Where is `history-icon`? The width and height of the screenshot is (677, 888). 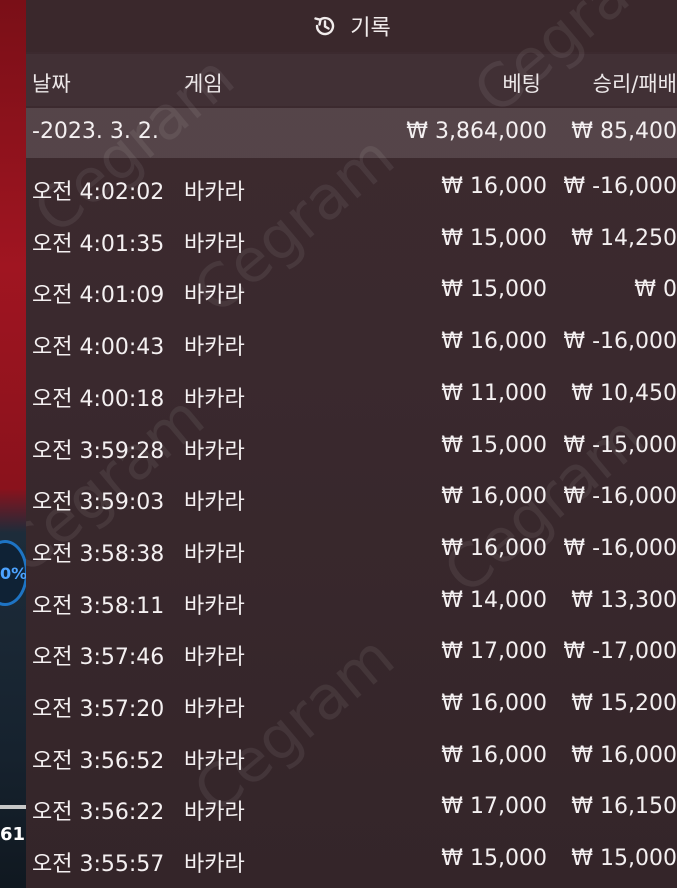
history-icon is located at coordinates (325, 26).